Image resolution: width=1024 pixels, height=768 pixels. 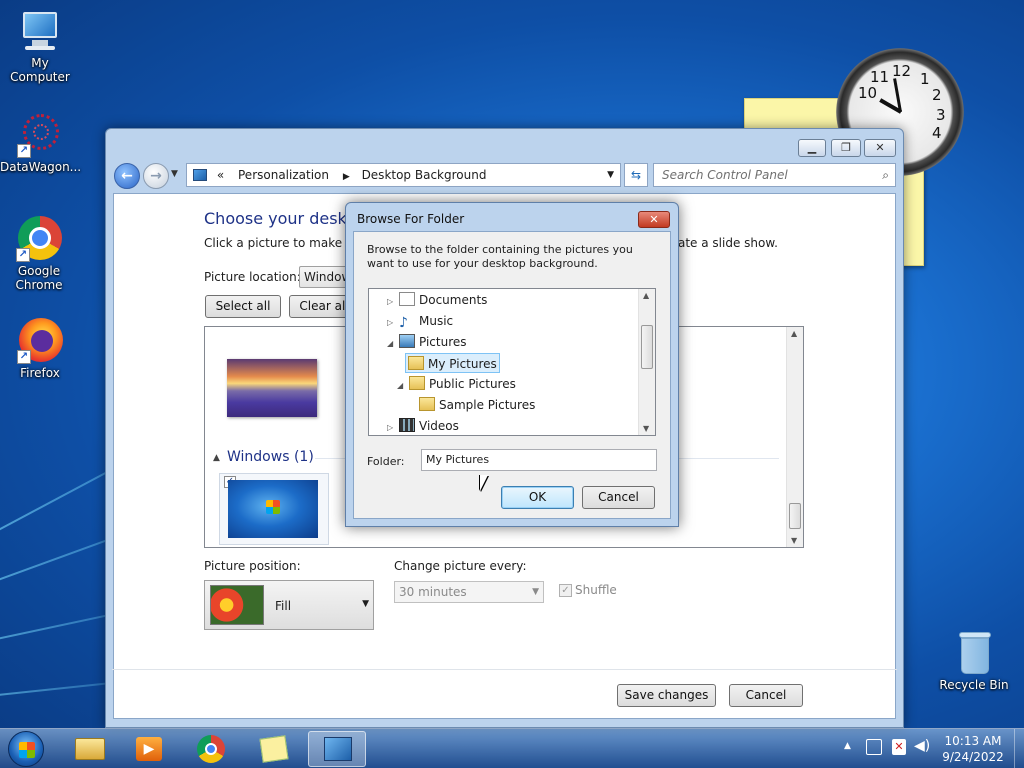 I want to click on taskbar-explorer, so click(x=89, y=749).